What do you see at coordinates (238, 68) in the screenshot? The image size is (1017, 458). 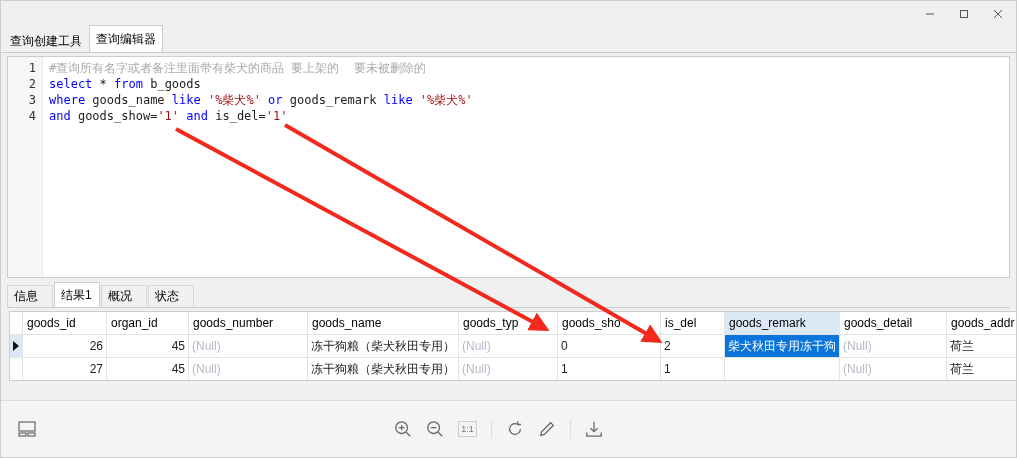 I see `code-line: #查询所有名字或者备注里面带有柴犬的商品 要上架的 要未被删除的` at bounding box center [238, 68].